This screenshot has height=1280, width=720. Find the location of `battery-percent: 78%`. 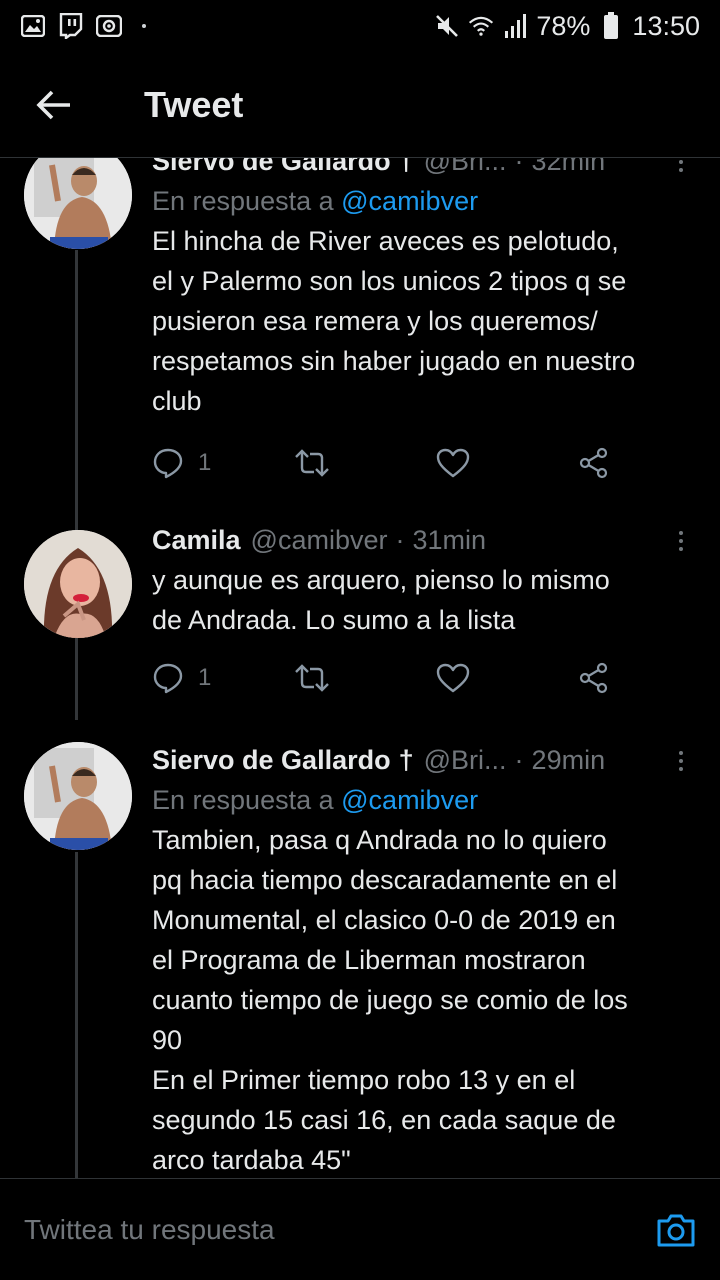

battery-percent: 78% is located at coordinates (563, 25).